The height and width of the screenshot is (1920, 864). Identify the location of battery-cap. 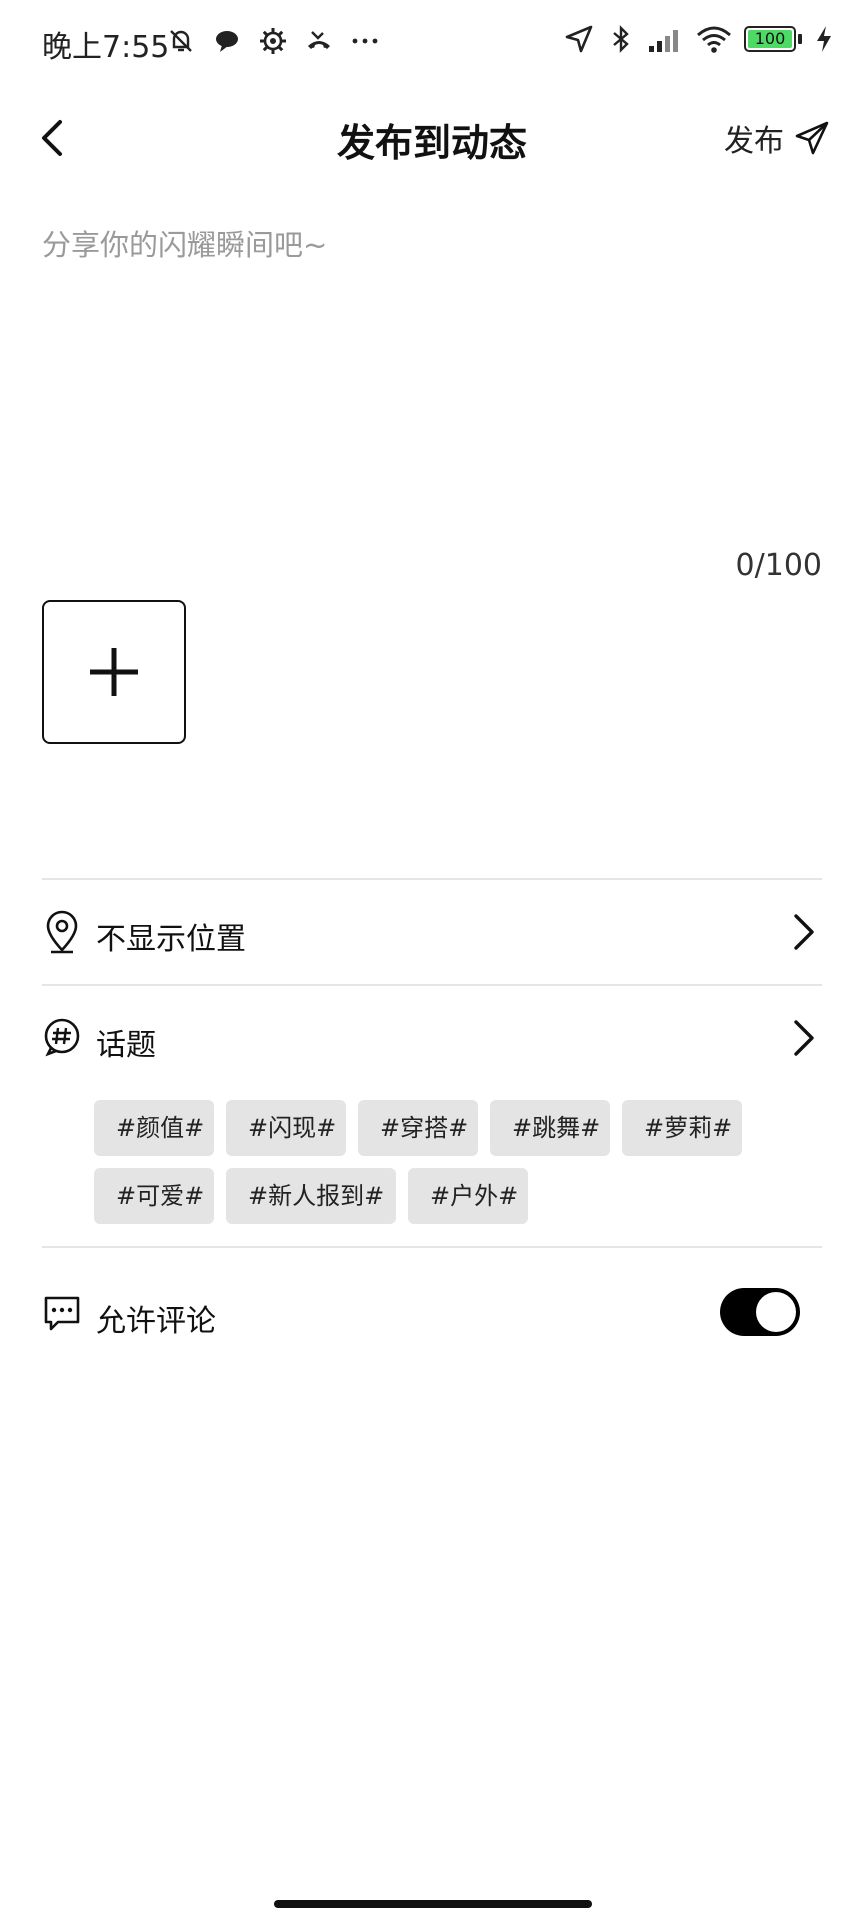
(800, 39).